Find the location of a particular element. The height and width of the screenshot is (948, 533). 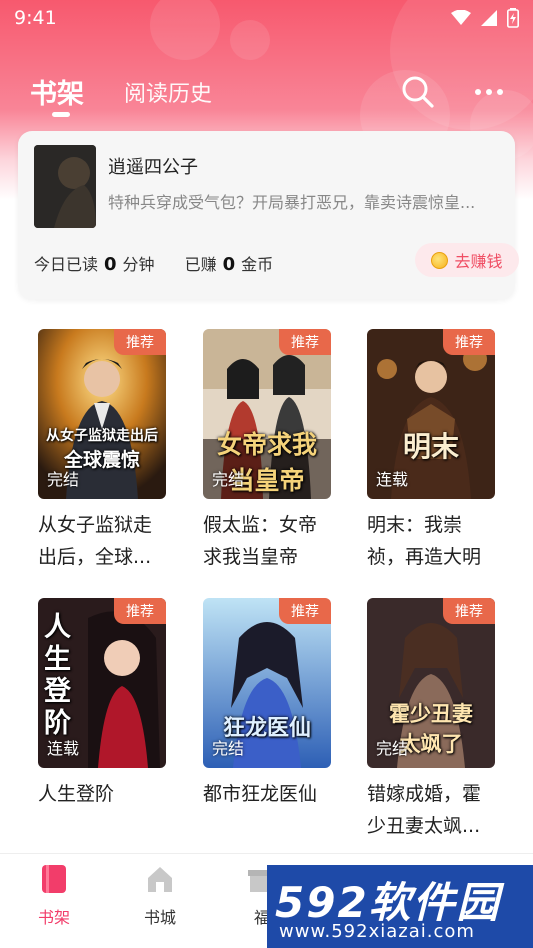

tab-reading-history: 阅读历史 is located at coordinates (168, 92).